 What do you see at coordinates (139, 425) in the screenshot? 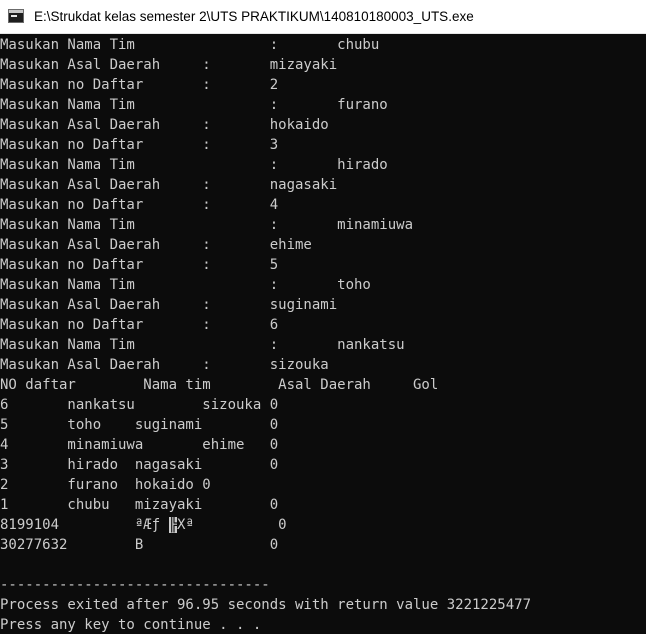
I see `table-row-line: 5 toho suginami 0` at bounding box center [139, 425].